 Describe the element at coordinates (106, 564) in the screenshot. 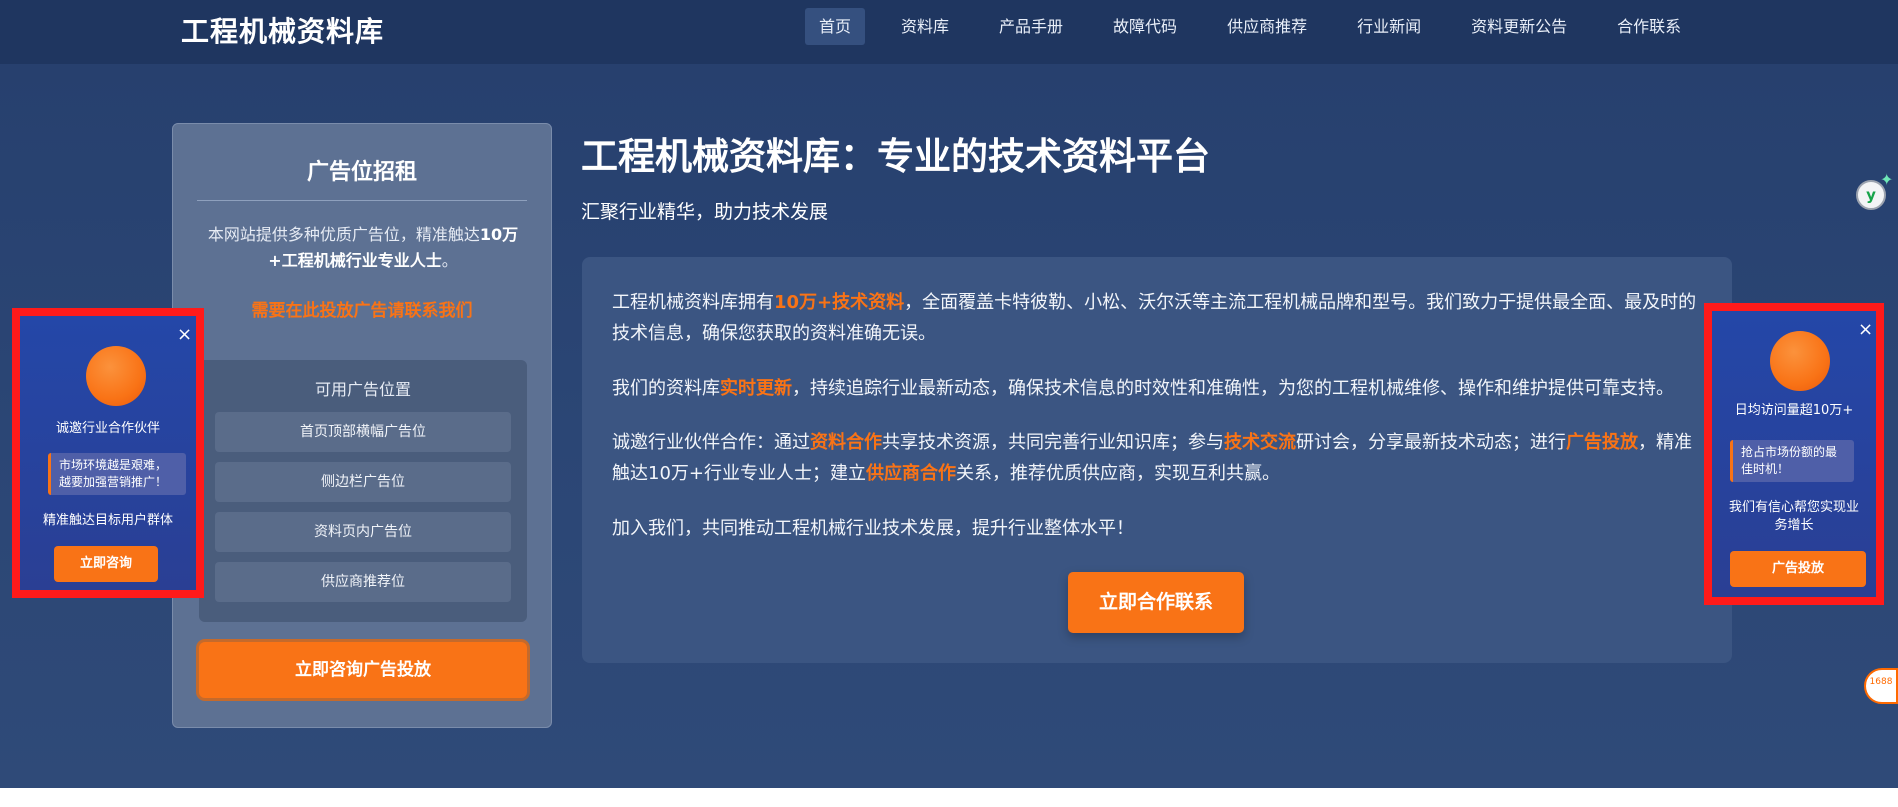

I see `popup-left-consult-button: 立即咨询` at that location.